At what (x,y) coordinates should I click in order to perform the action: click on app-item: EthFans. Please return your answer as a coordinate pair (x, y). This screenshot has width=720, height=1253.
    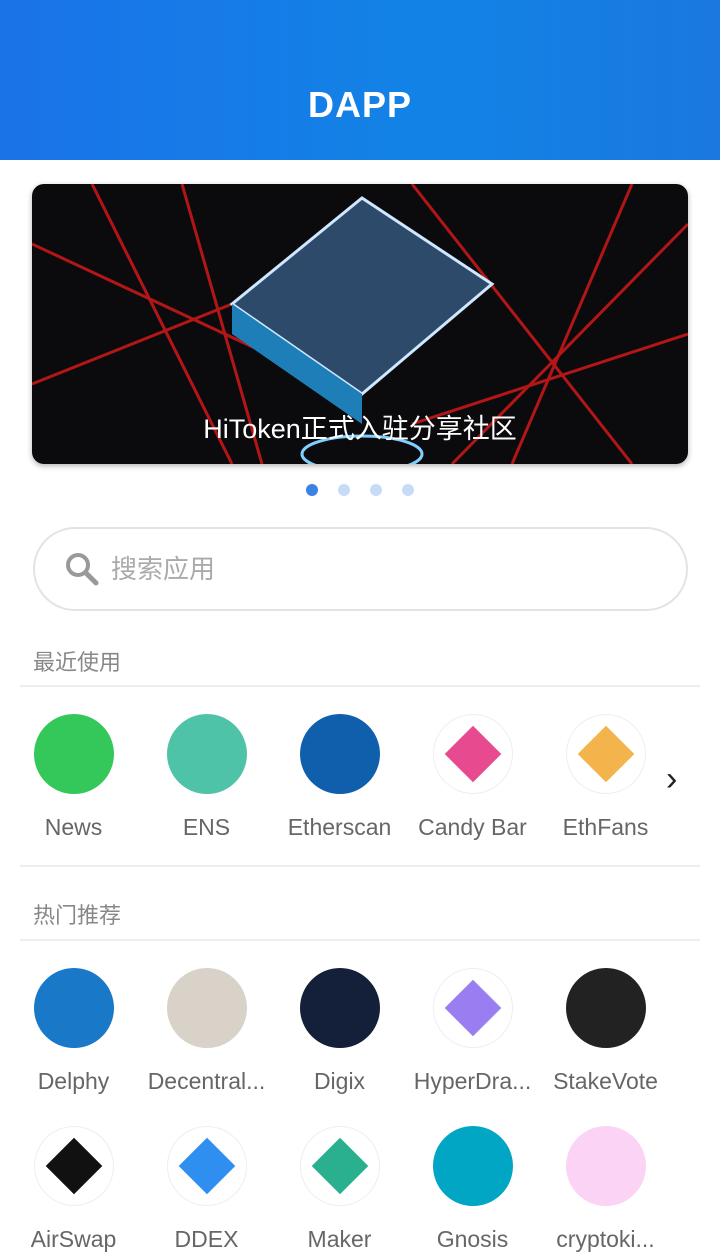
    Looking at the image, I should click on (605, 777).